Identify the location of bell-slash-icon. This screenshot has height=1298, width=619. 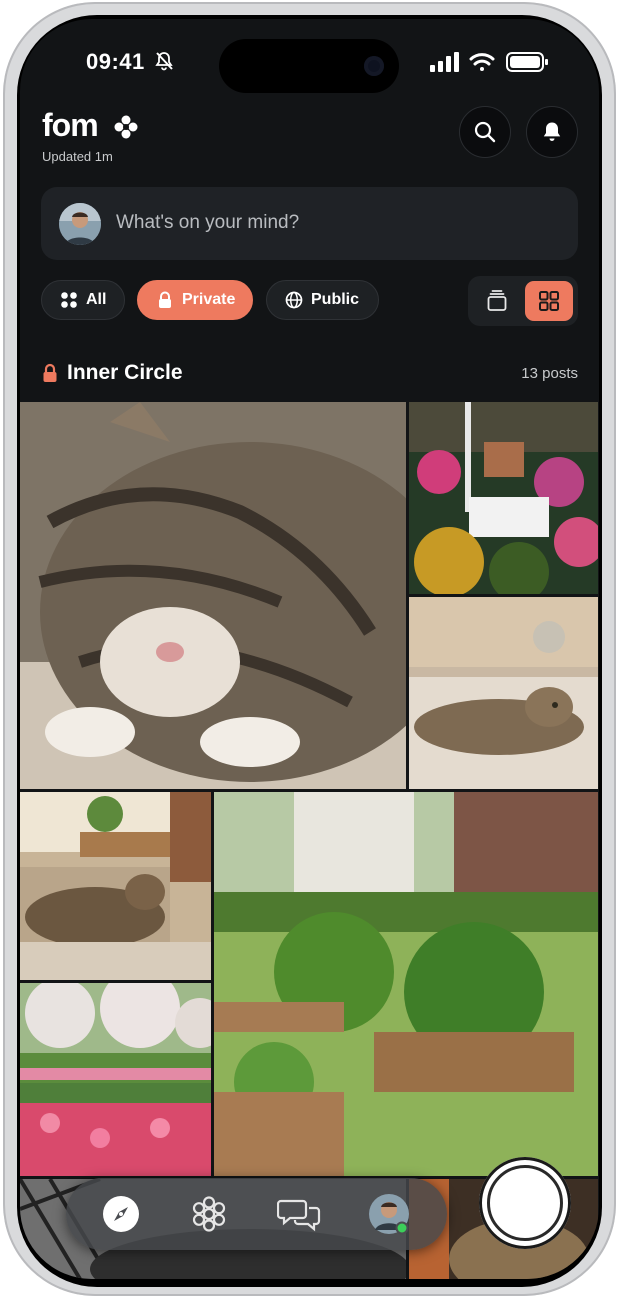
(164, 61).